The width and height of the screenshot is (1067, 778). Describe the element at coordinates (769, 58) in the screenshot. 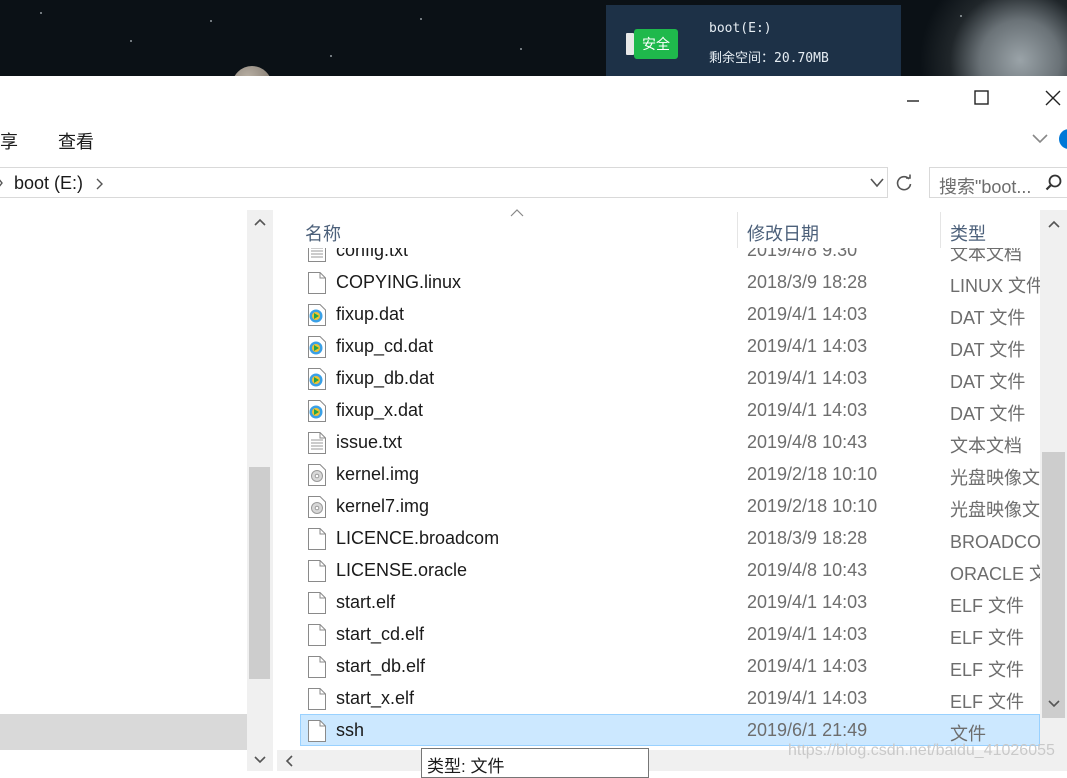

I see `notification-free-space: 剩余空间：20.70MB` at that location.